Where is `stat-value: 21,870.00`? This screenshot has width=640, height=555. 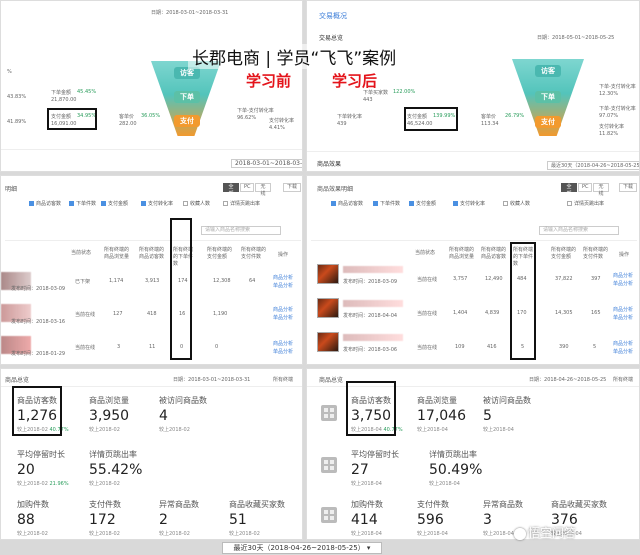 stat-value: 21,870.00 is located at coordinates (64, 100).